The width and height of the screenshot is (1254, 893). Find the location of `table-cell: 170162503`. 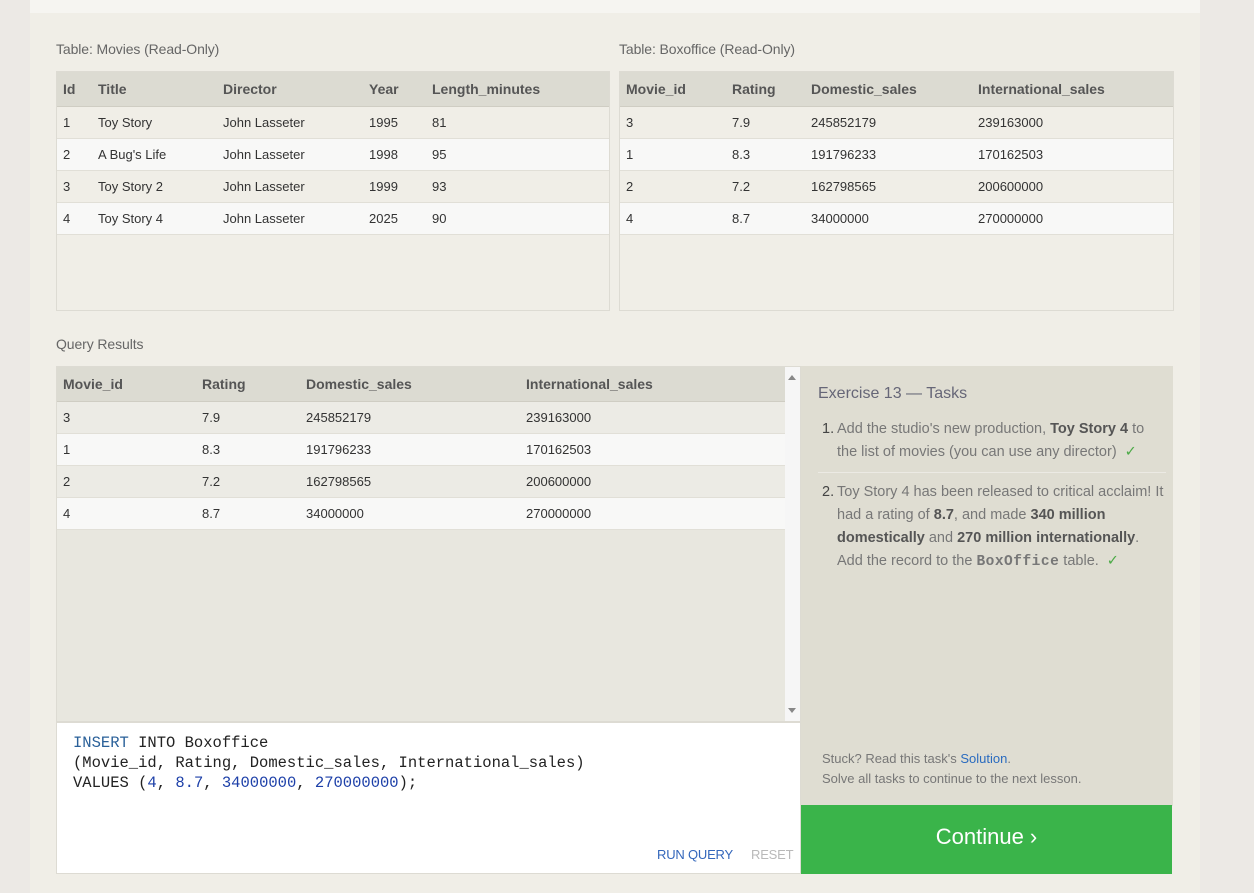

table-cell: 170162503 is located at coordinates (652, 449).